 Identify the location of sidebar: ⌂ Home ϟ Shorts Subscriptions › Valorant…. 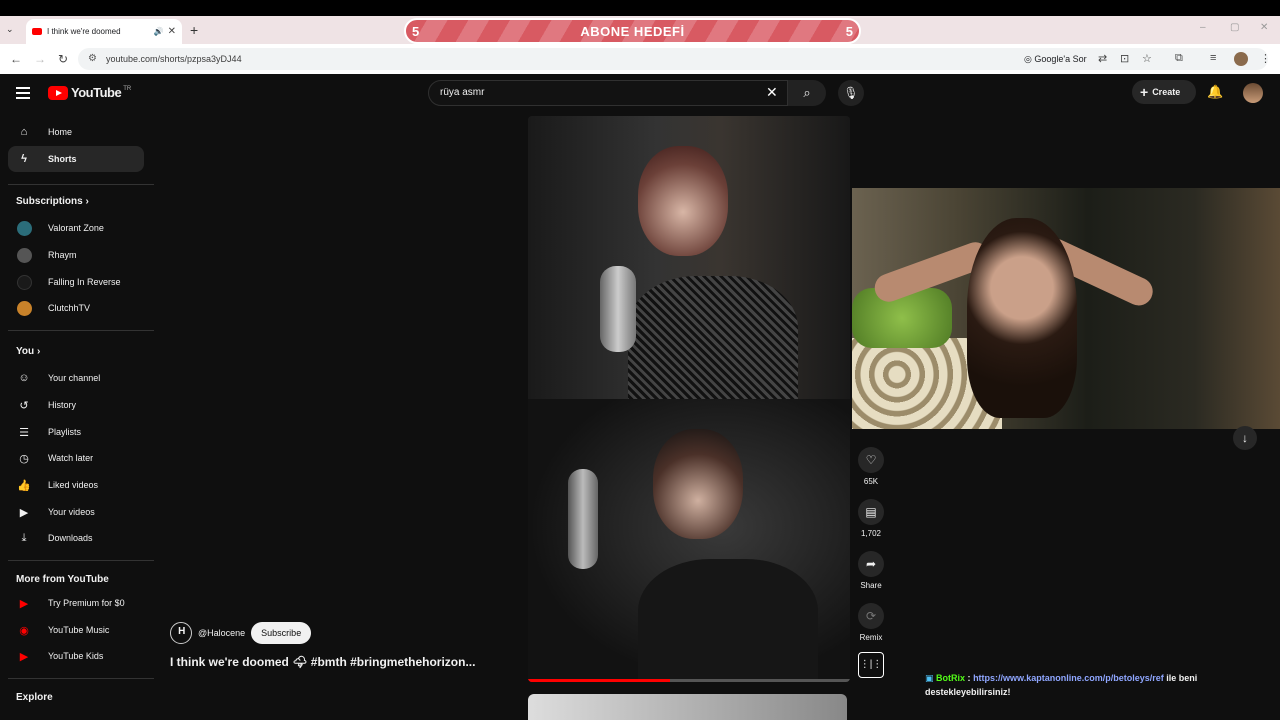
(80, 417).